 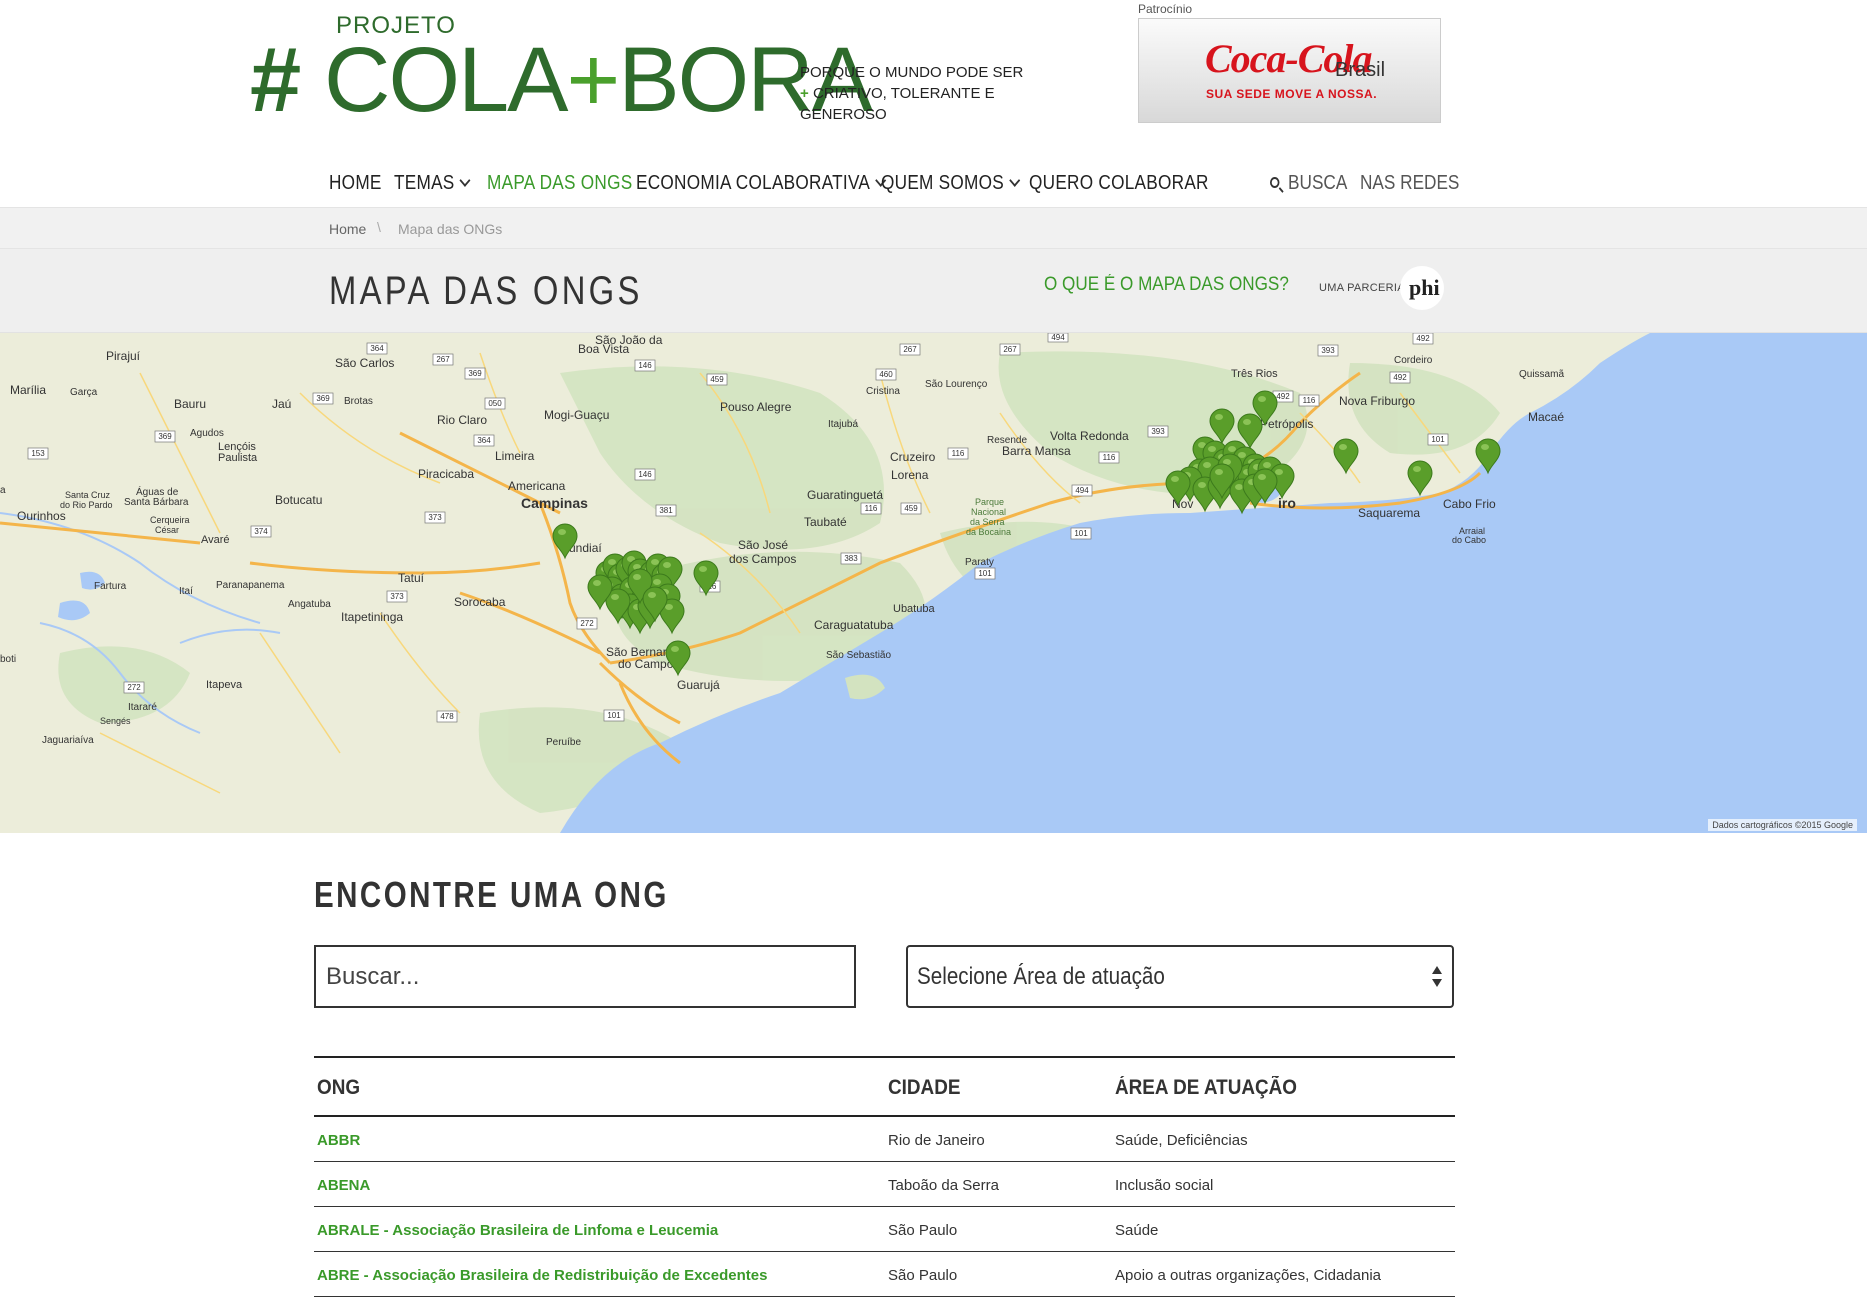 I want to click on map-city-label: iro, so click(x=1287, y=503).